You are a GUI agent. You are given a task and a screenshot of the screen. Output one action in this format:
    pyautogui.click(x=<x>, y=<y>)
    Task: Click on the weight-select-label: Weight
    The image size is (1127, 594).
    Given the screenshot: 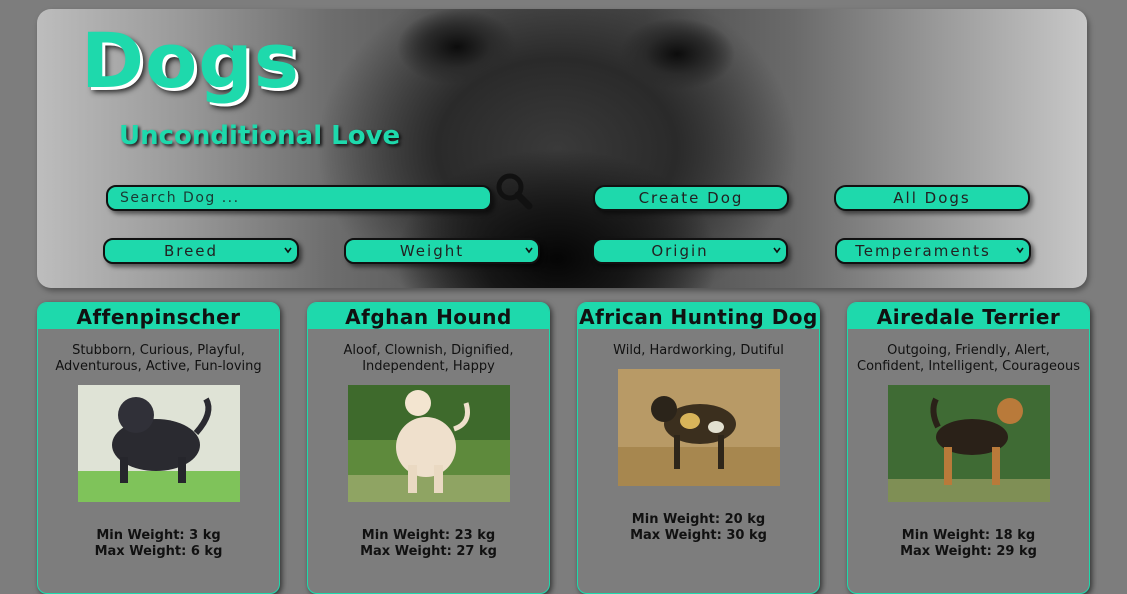 What is the action you would take?
    pyautogui.click(x=432, y=251)
    